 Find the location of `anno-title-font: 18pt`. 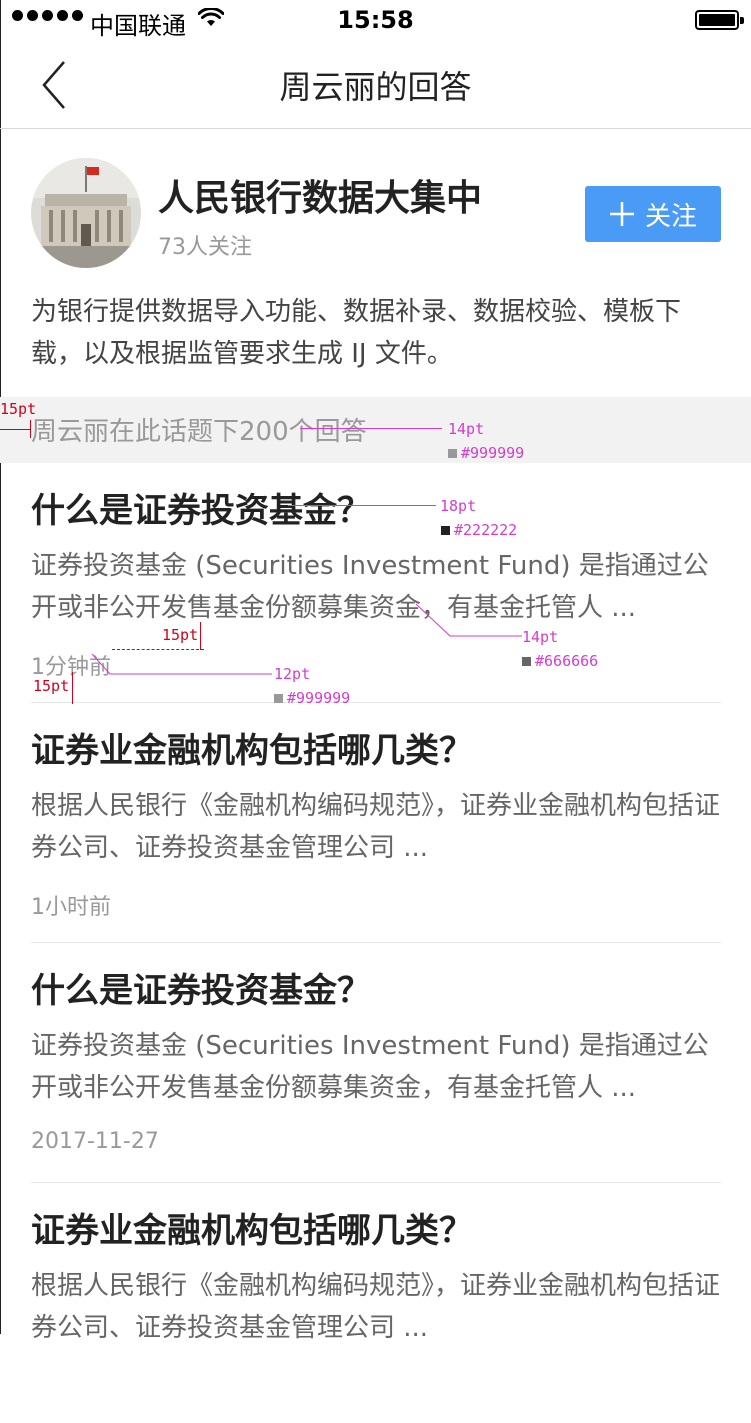

anno-title-font: 18pt is located at coordinates (458, 506).